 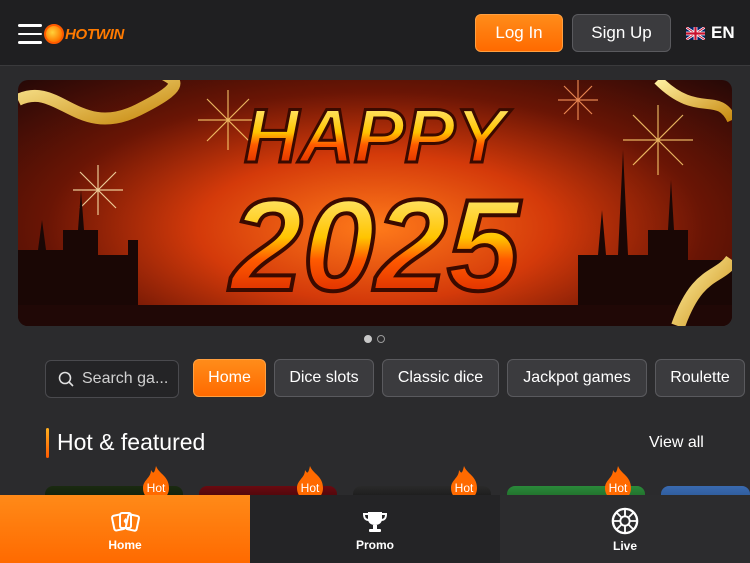 I want to click on logo: HOTWIN, so click(x=84, y=34).